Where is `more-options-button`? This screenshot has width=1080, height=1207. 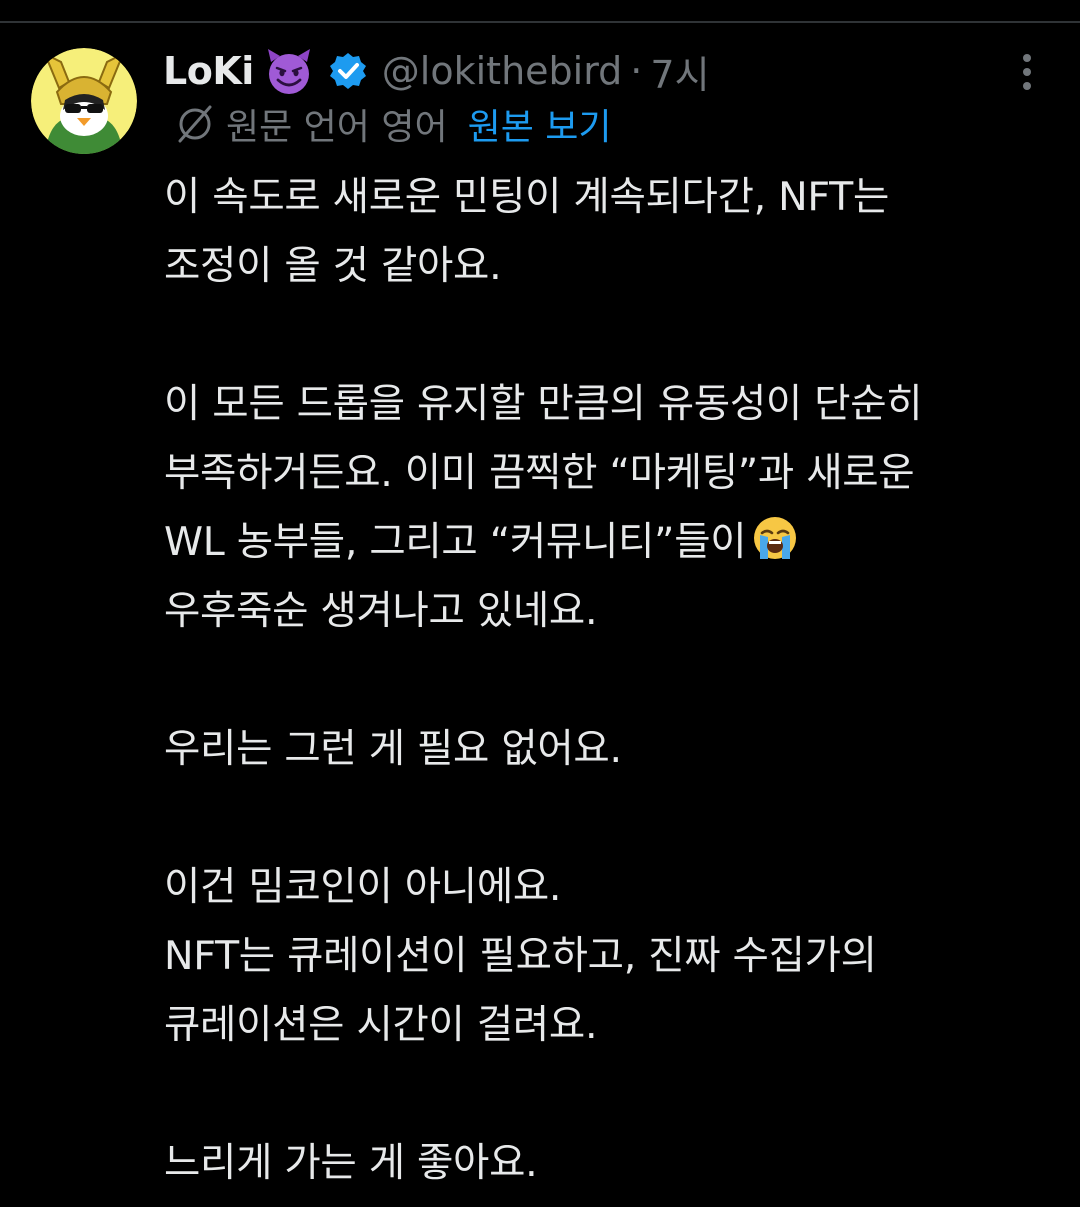
more-options-button is located at coordinates (1027, 72).